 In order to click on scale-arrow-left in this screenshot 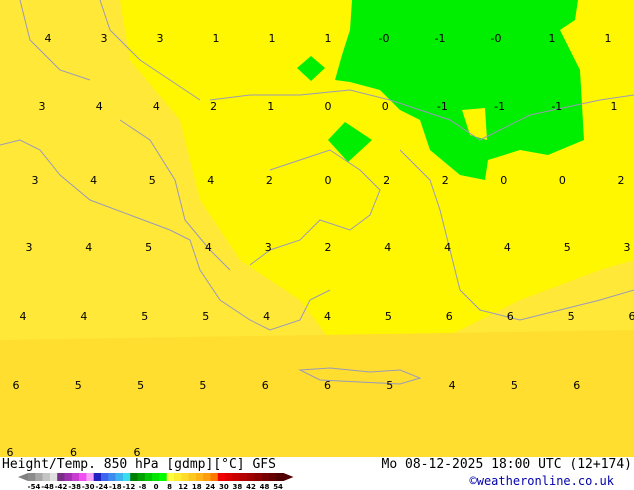, I will do `click(23, 477)`.